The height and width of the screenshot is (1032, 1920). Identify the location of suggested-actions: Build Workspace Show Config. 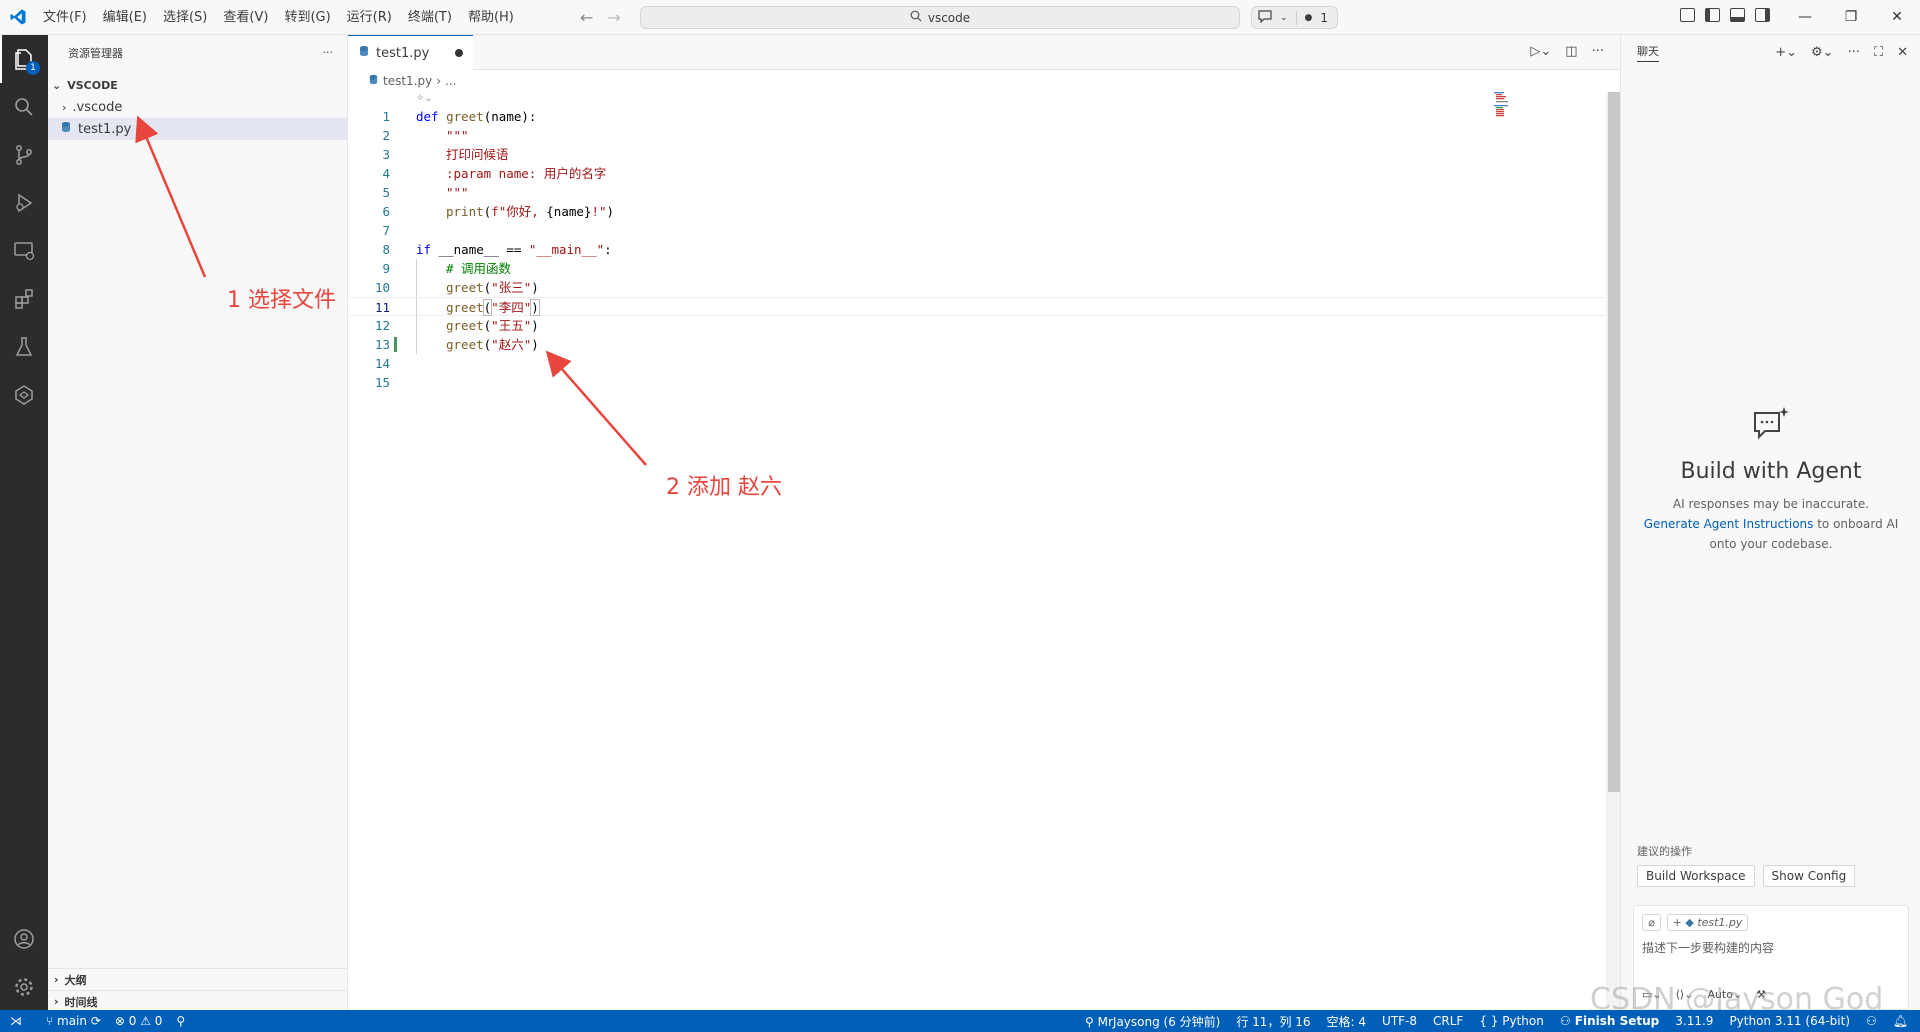
(1746, 876).